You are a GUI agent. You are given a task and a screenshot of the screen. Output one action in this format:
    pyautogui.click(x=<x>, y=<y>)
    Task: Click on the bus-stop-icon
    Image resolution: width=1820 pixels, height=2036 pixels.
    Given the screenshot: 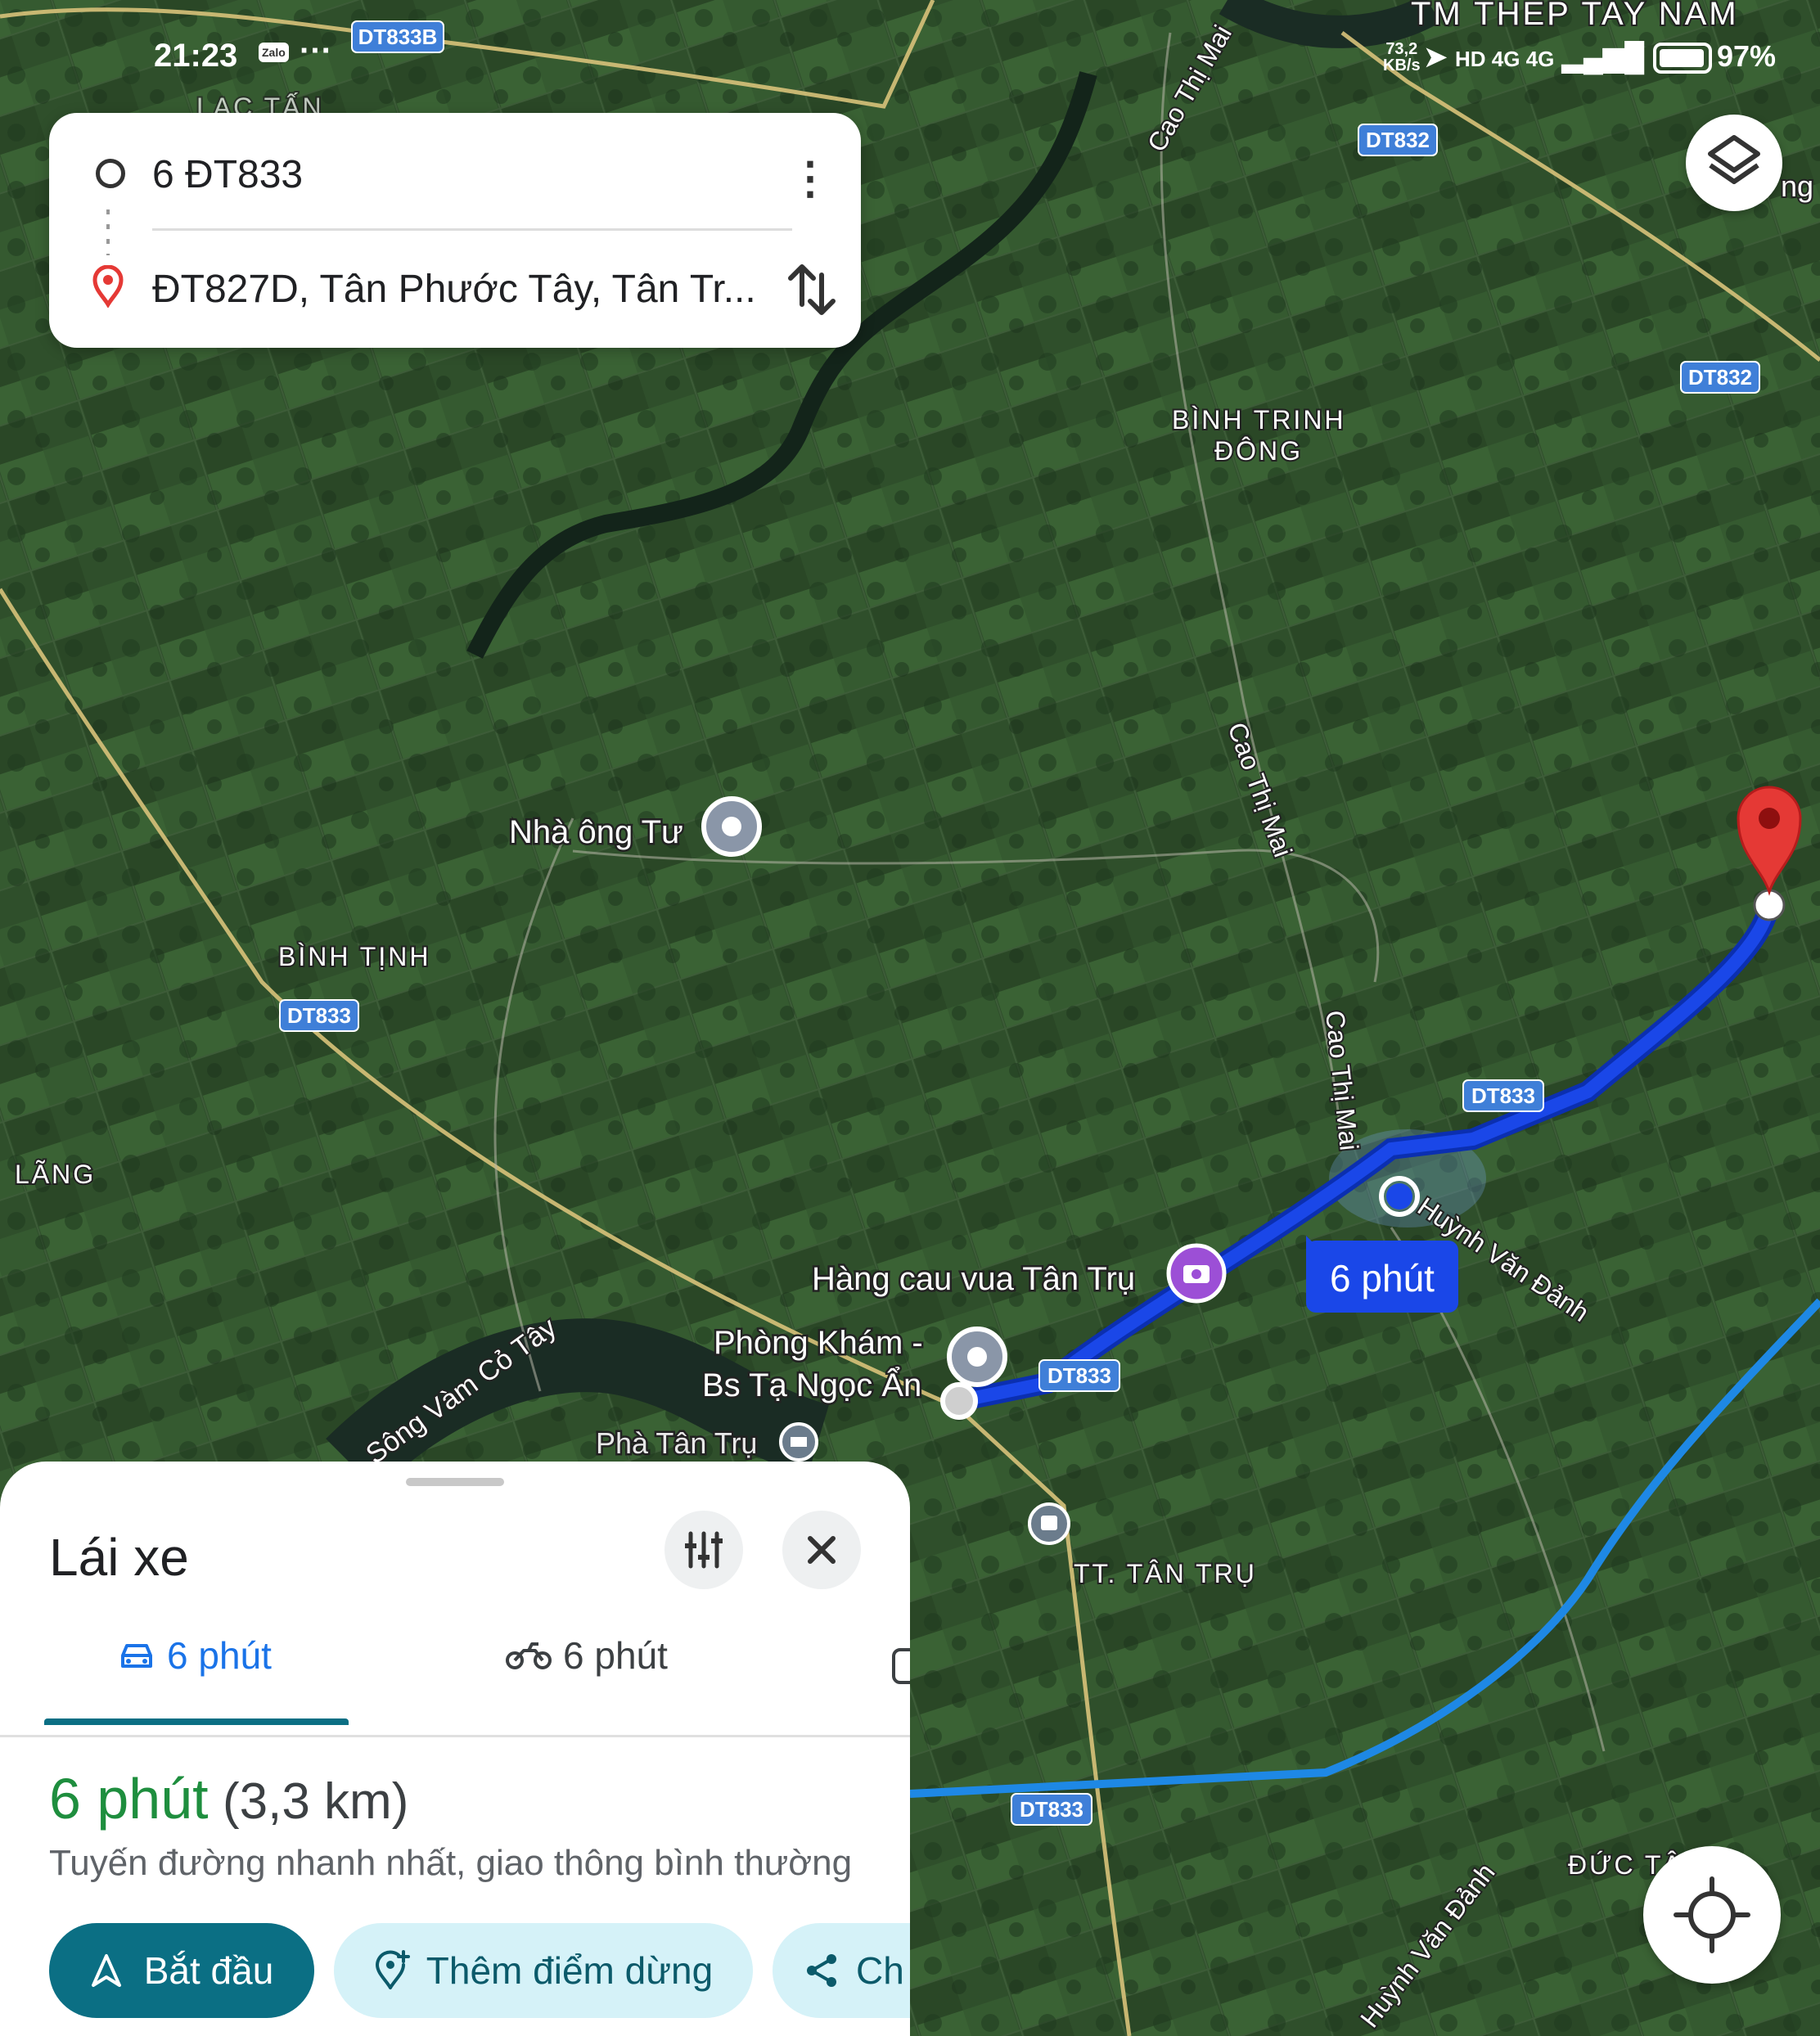 What is the action you would take?
    pyautogui.click(x=1049, y=1523)
    